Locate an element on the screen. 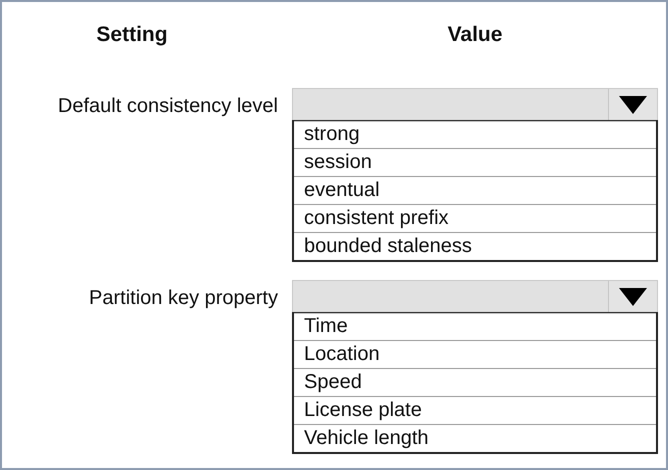  setting-label: Default consistency level is located at coordinates (168, 106).